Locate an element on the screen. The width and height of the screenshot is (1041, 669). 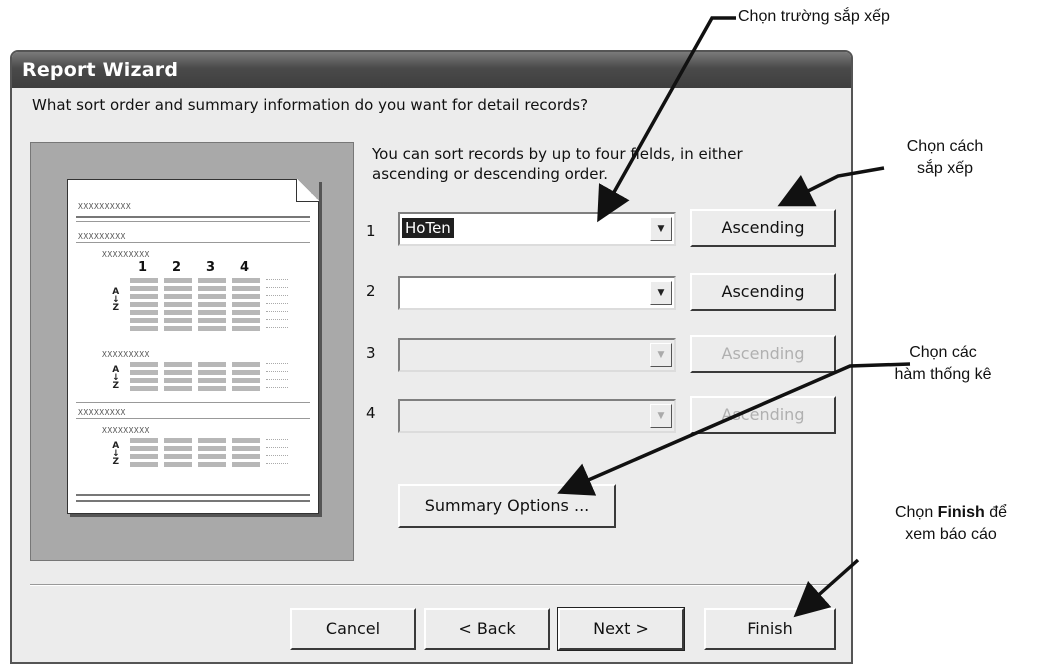
arrow-to-sort-order is located at coordinates (831, 186).